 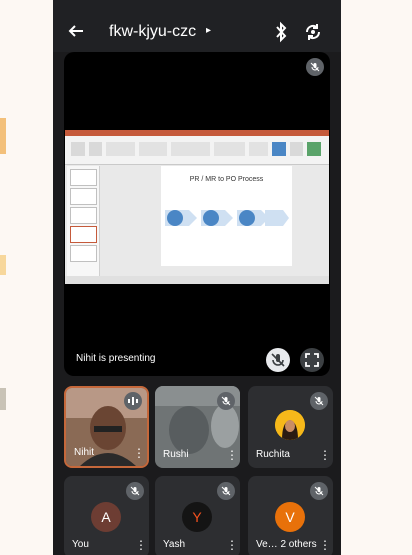 I want to click on audio-waves-icon, so click(x=133, y=401).